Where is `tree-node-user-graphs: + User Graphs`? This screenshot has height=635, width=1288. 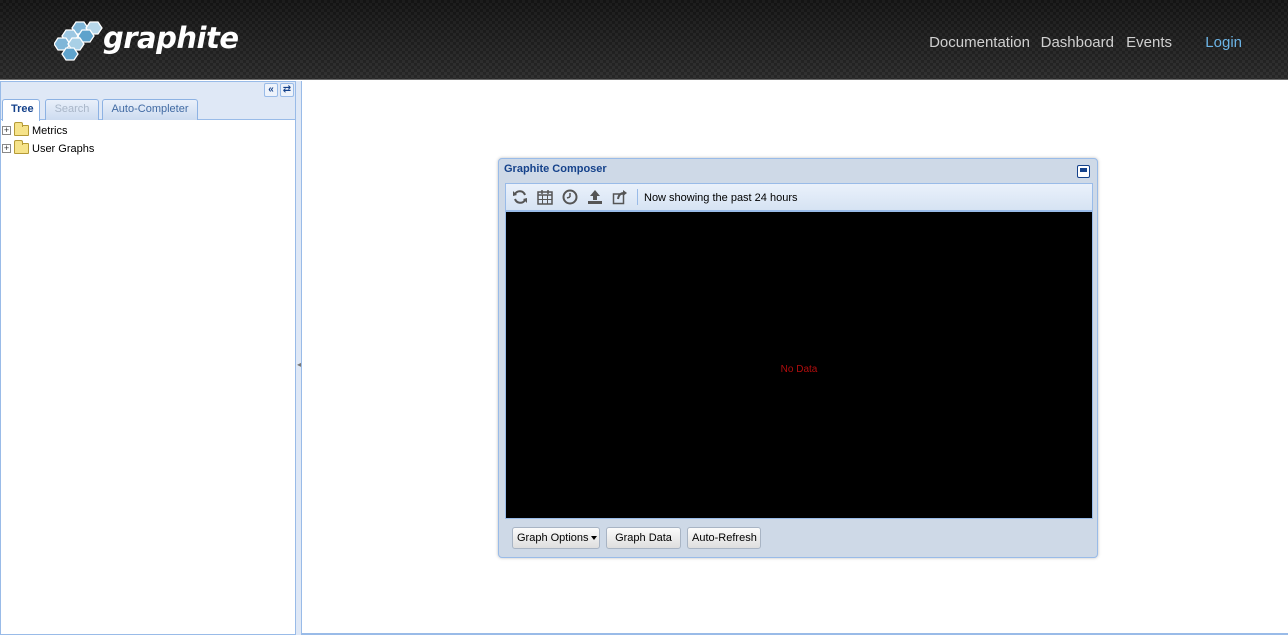
tree-node-user-graphs: + User Graphs is located at coordinates (148, 149).